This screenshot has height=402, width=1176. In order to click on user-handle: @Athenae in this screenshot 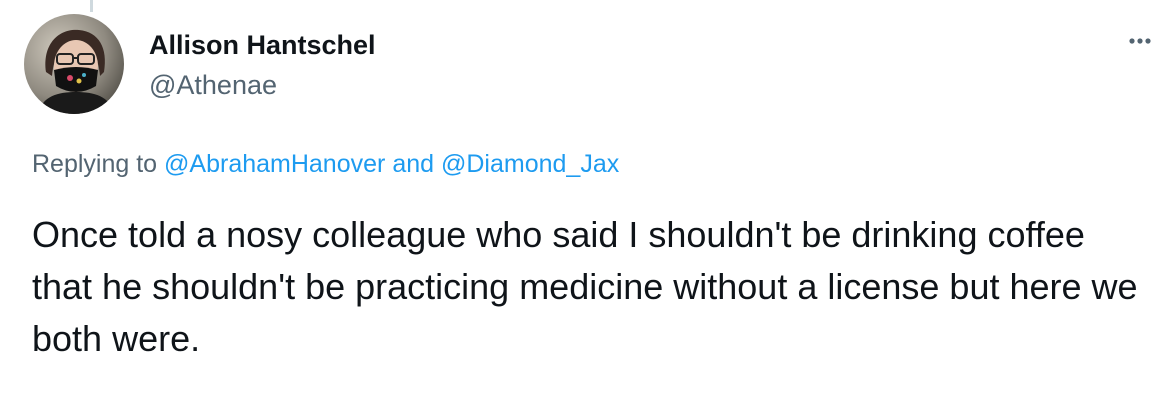, I will do `click(213, 85)`.